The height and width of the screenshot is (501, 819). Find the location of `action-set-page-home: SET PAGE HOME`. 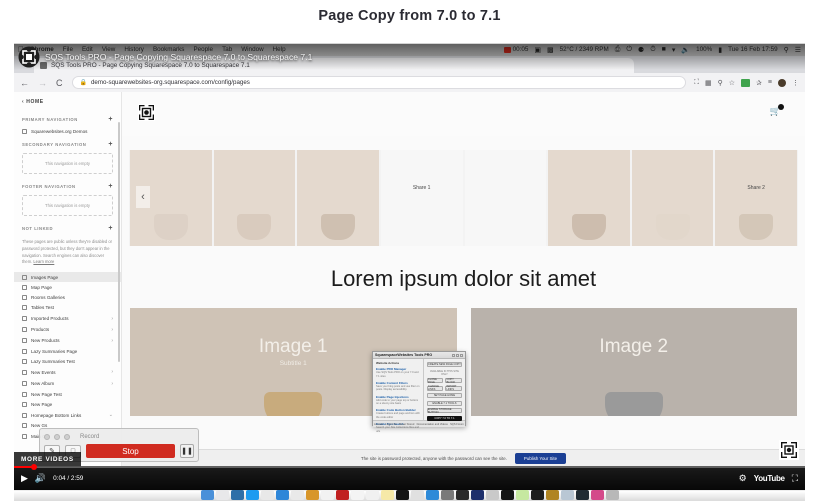

action-set-page-home: SET PAGE HOME is located at coordinates (444, 395).